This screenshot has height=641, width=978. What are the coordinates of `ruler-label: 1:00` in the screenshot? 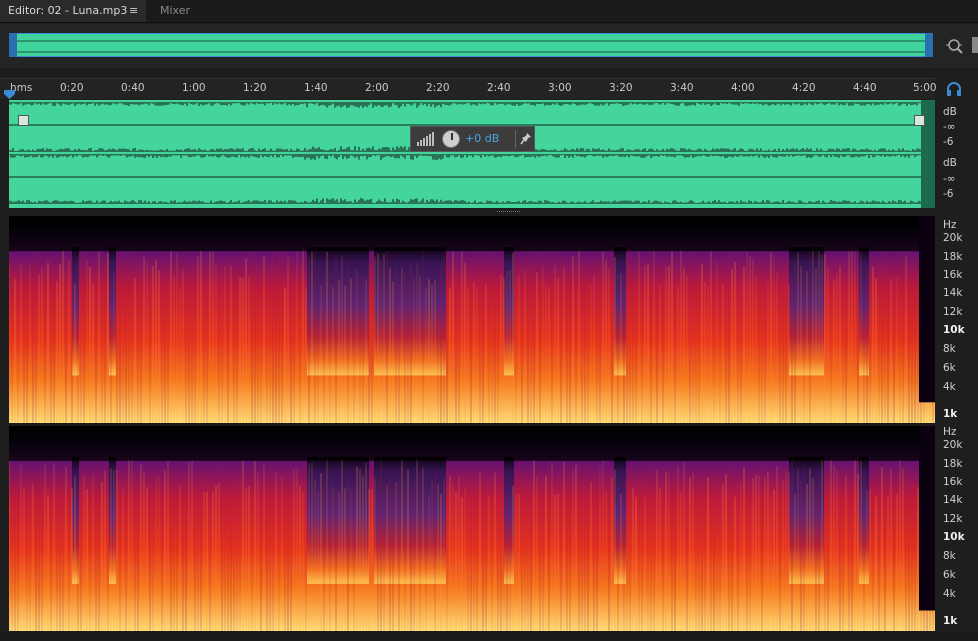 It's located at (194, 88).